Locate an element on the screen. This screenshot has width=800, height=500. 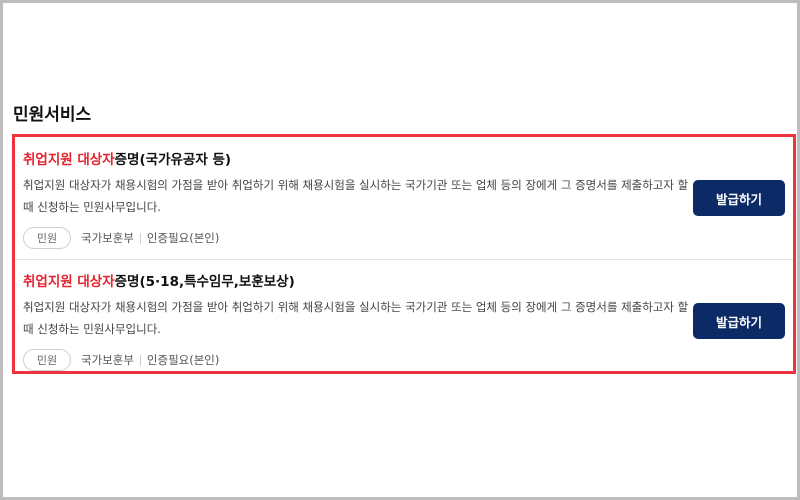
service-title-rest: 증명(국가유공자 등) is located at coordinates (173, 160).